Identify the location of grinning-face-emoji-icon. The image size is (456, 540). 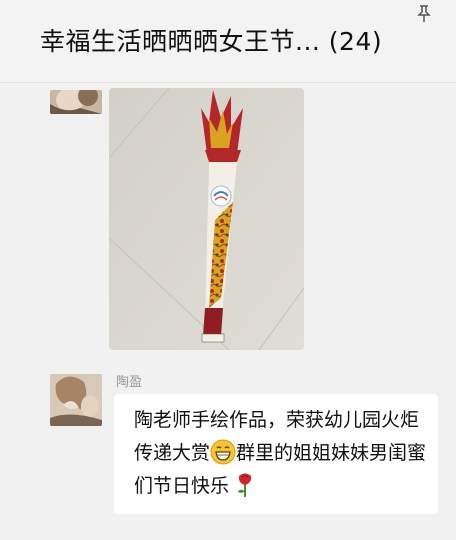
(223, 452).